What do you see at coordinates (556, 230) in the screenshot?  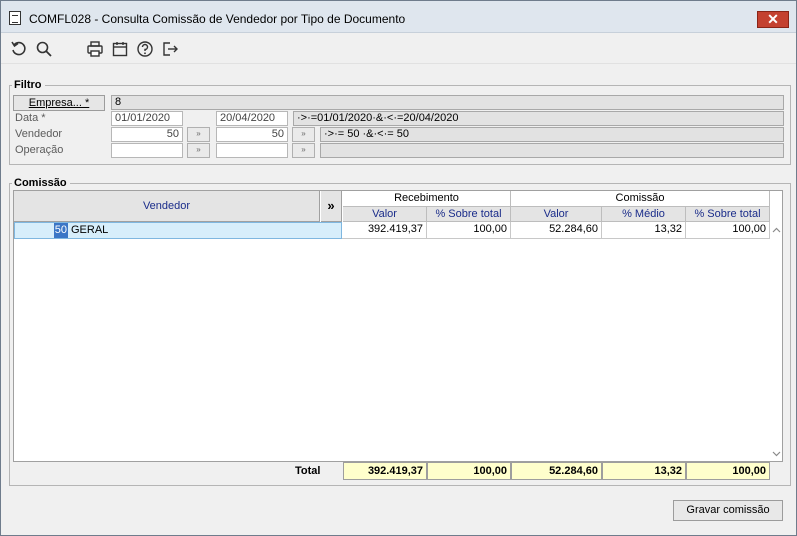 I see `com-valor-cell: 52.284,60` at bounding box center [556, 230].